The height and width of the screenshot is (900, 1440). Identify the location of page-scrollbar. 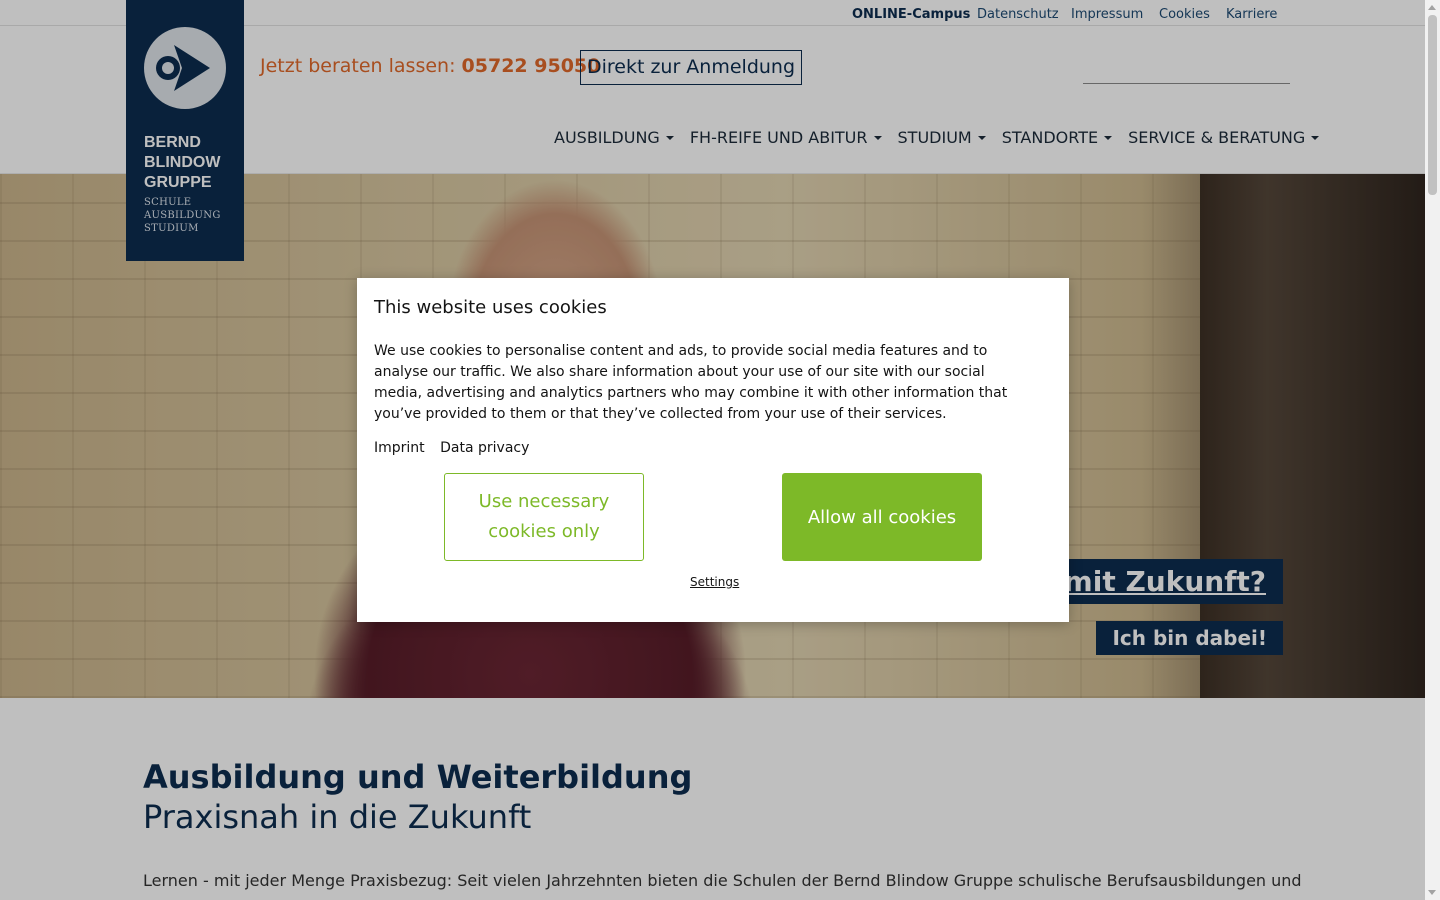
(1432, 450).